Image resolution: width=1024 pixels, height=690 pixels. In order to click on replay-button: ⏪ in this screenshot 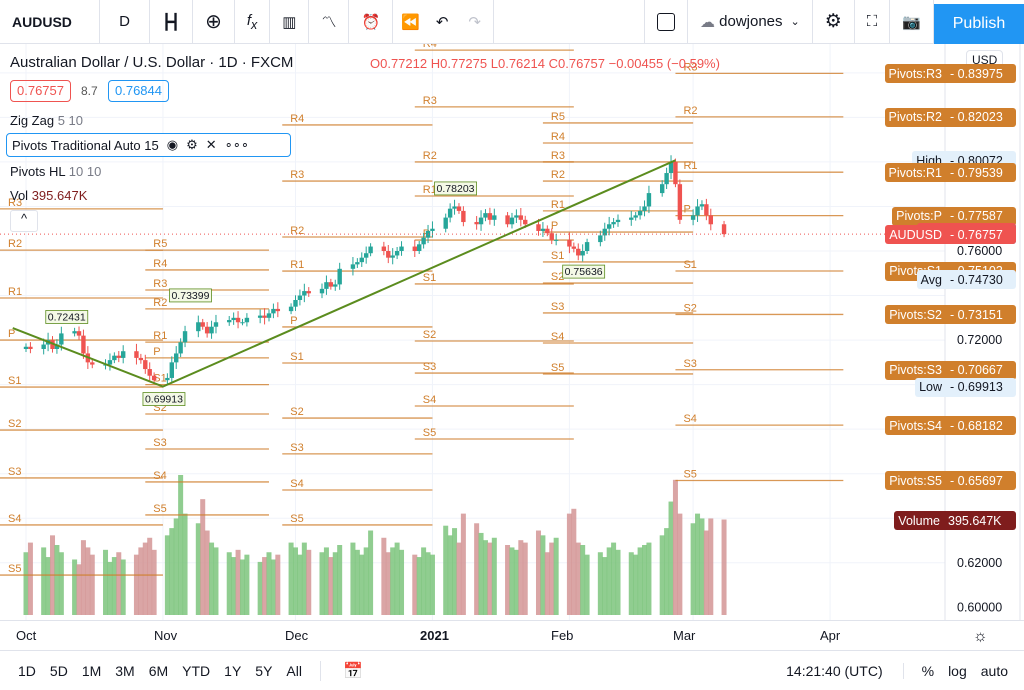, I will do `click(410, 22)`.